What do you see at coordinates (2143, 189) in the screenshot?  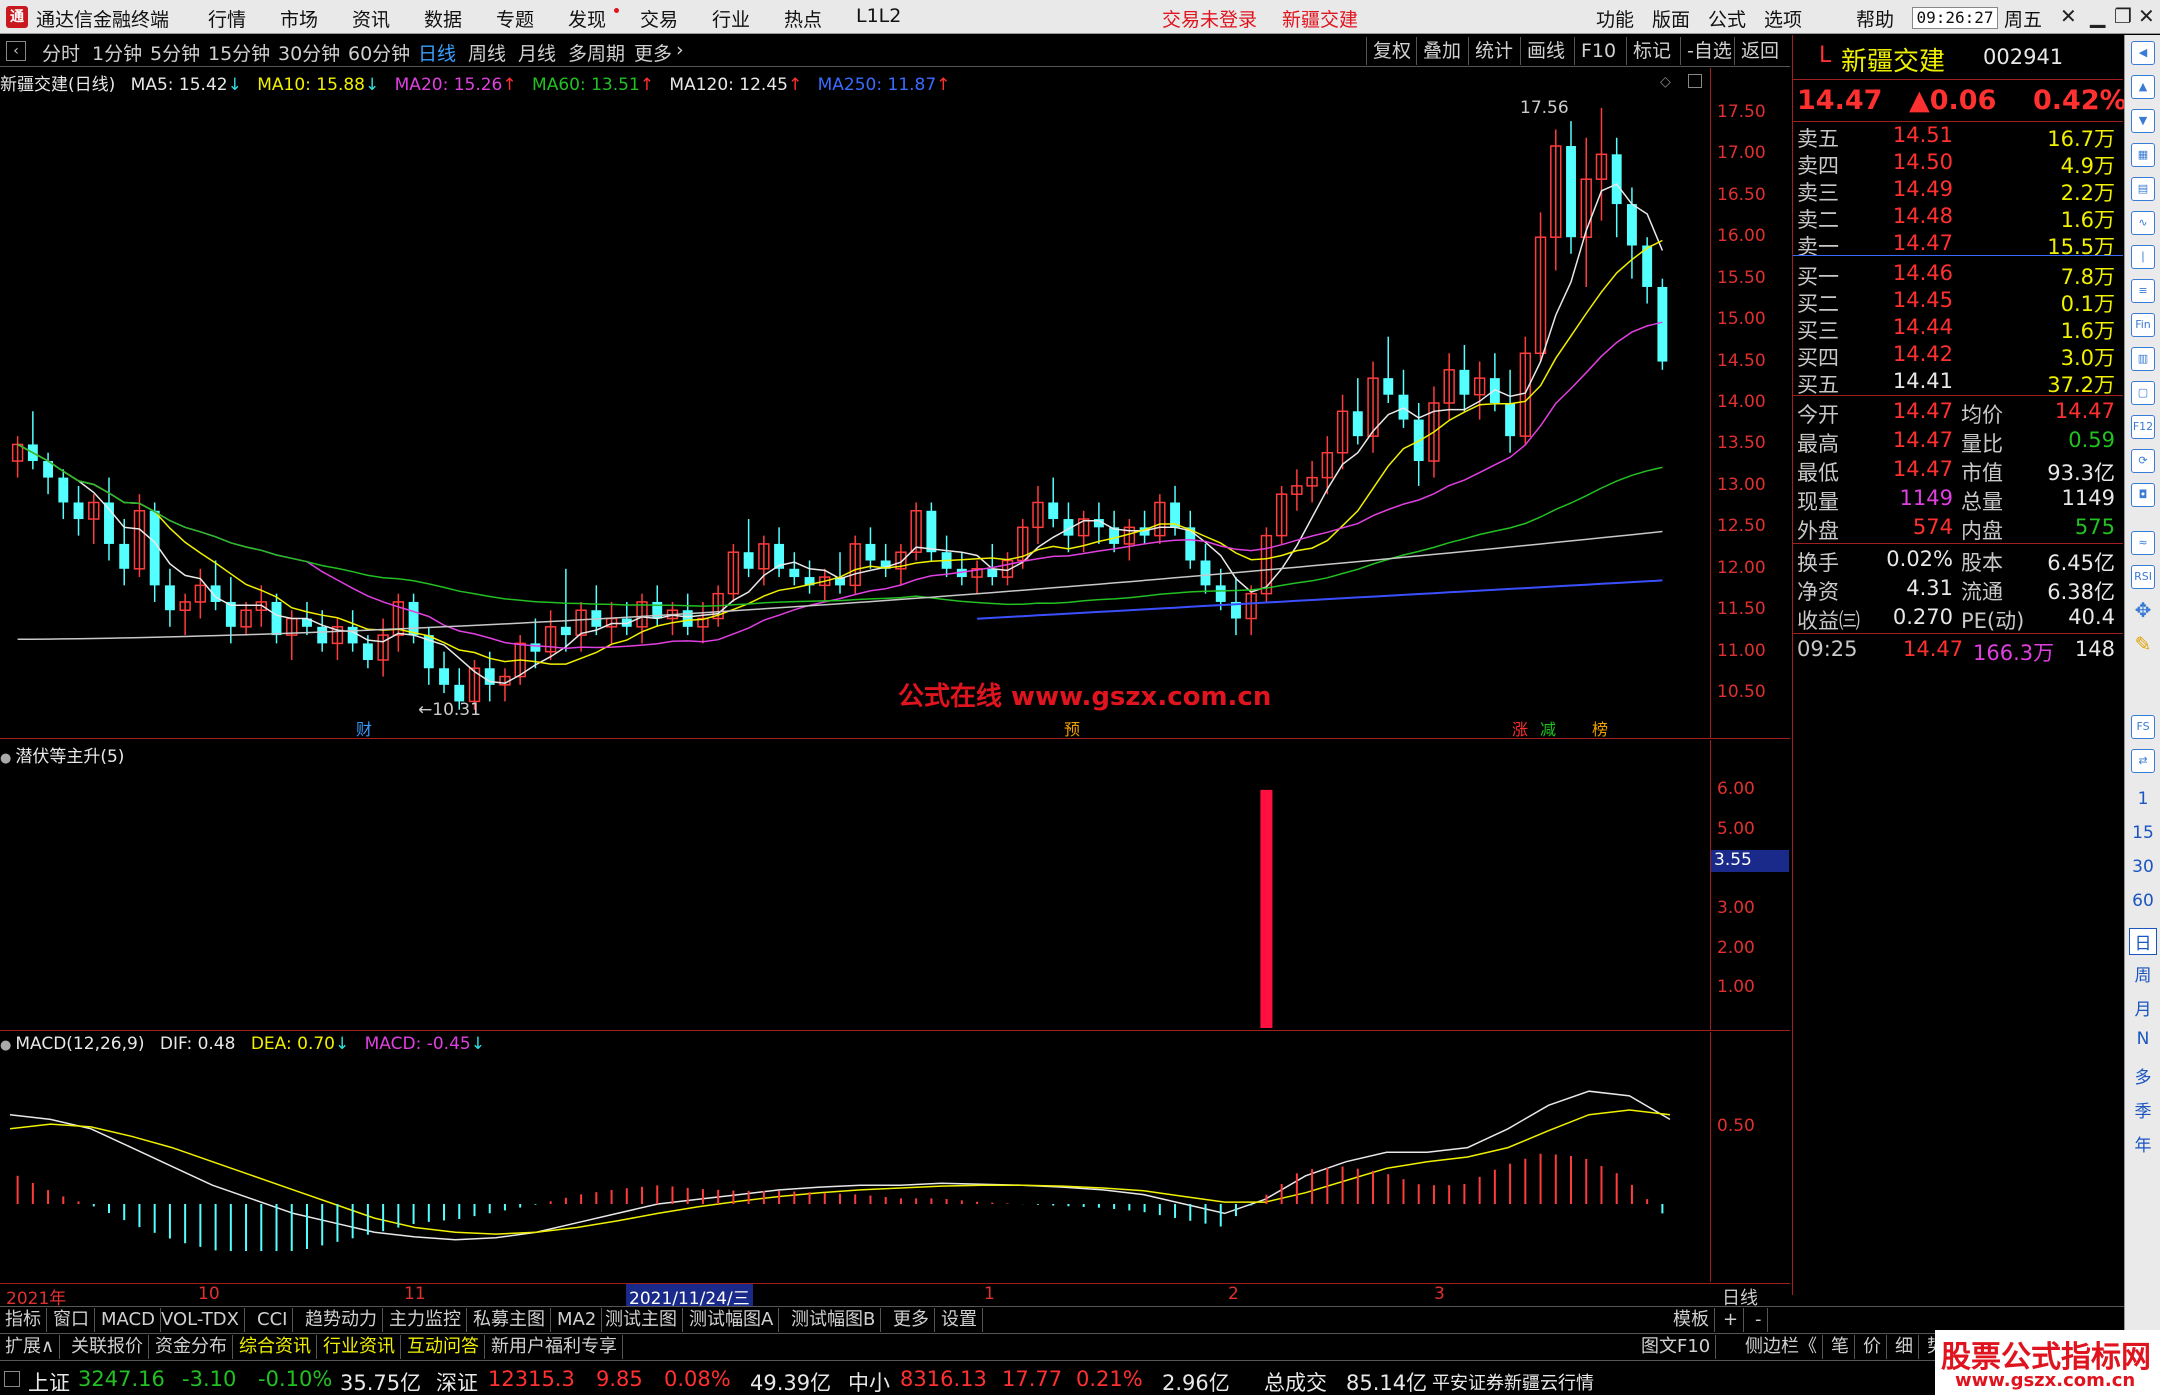 I see `grid-icon: ▤` at bounding box center [2143, 189].